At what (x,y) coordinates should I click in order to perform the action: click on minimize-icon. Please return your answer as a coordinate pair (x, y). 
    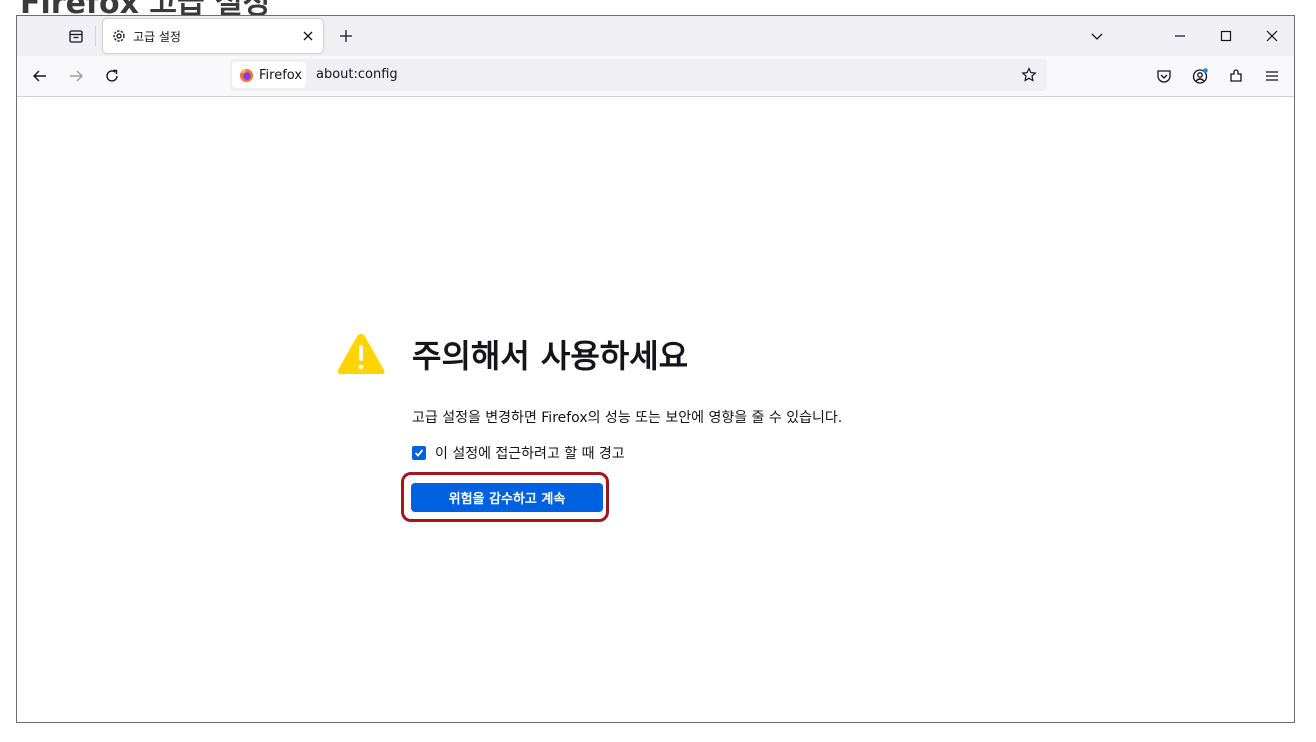
    Looking at the image, I should click on (1180, 36).